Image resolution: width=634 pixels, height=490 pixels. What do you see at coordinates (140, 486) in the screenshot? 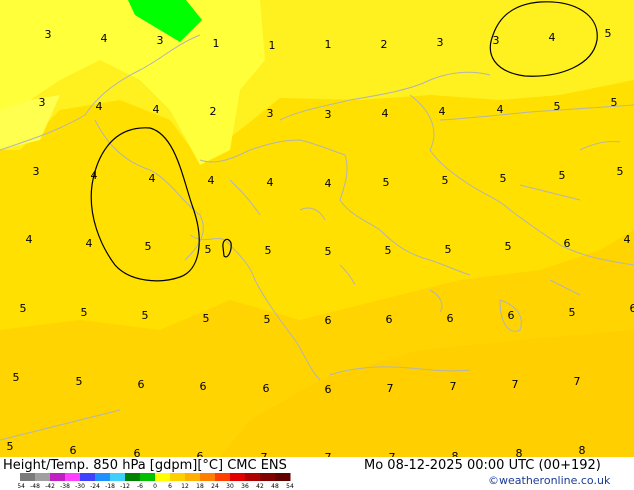
I see `legend-tick-label: -6` at bounding box center [140, 486].